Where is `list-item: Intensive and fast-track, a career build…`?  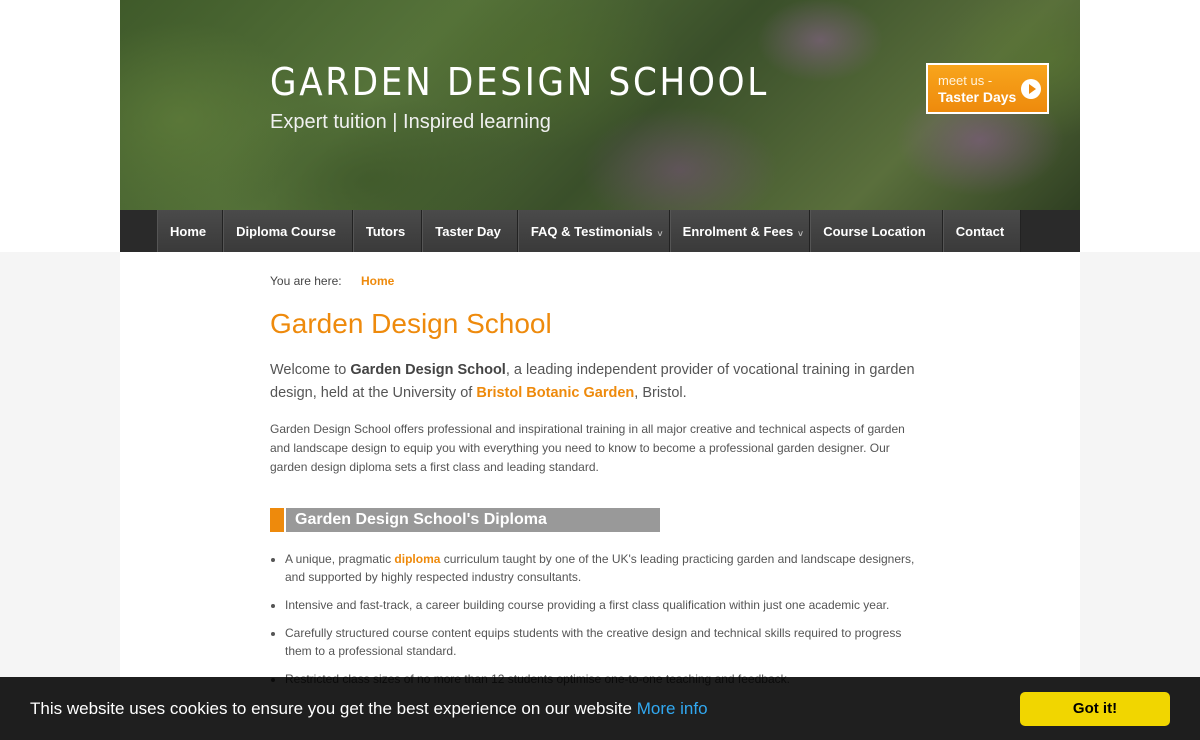
list-item: Intensive and fast-track, a career build… is located at coordinates (605, 605).